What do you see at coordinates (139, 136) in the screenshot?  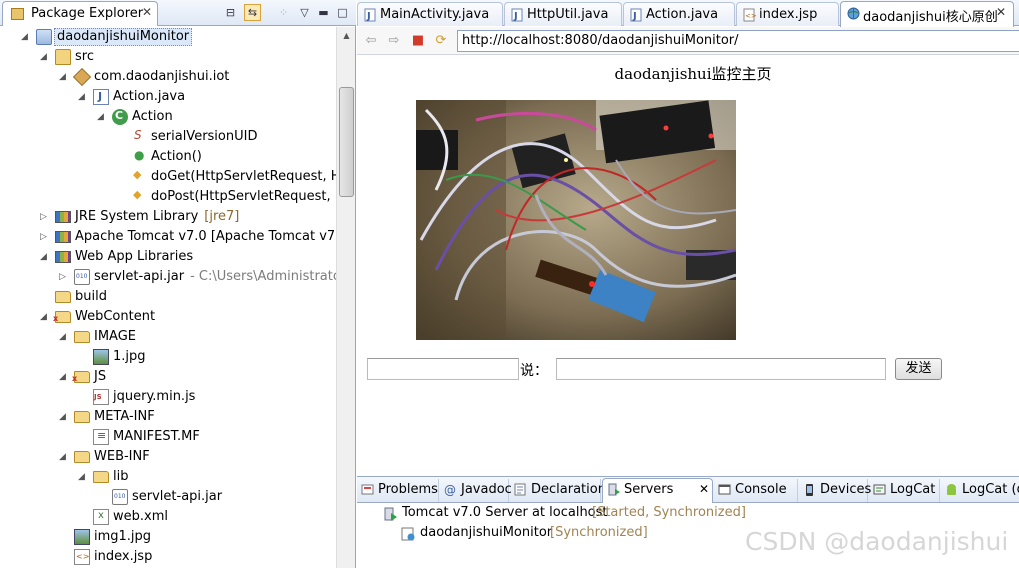 I see `static-field-icon` at bounding box center [139, 136].